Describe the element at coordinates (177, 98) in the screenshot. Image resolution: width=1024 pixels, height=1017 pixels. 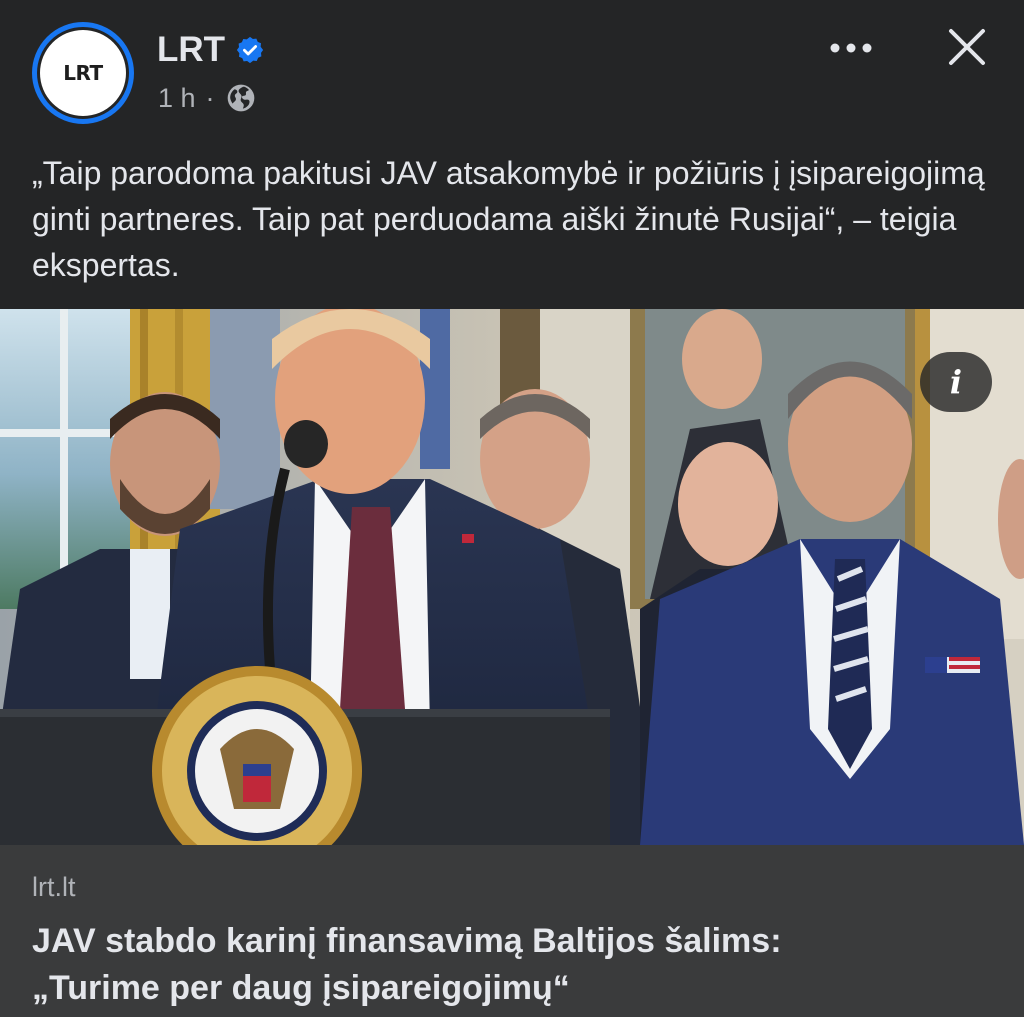
I see `post-timestamp: 1 h` at that location.